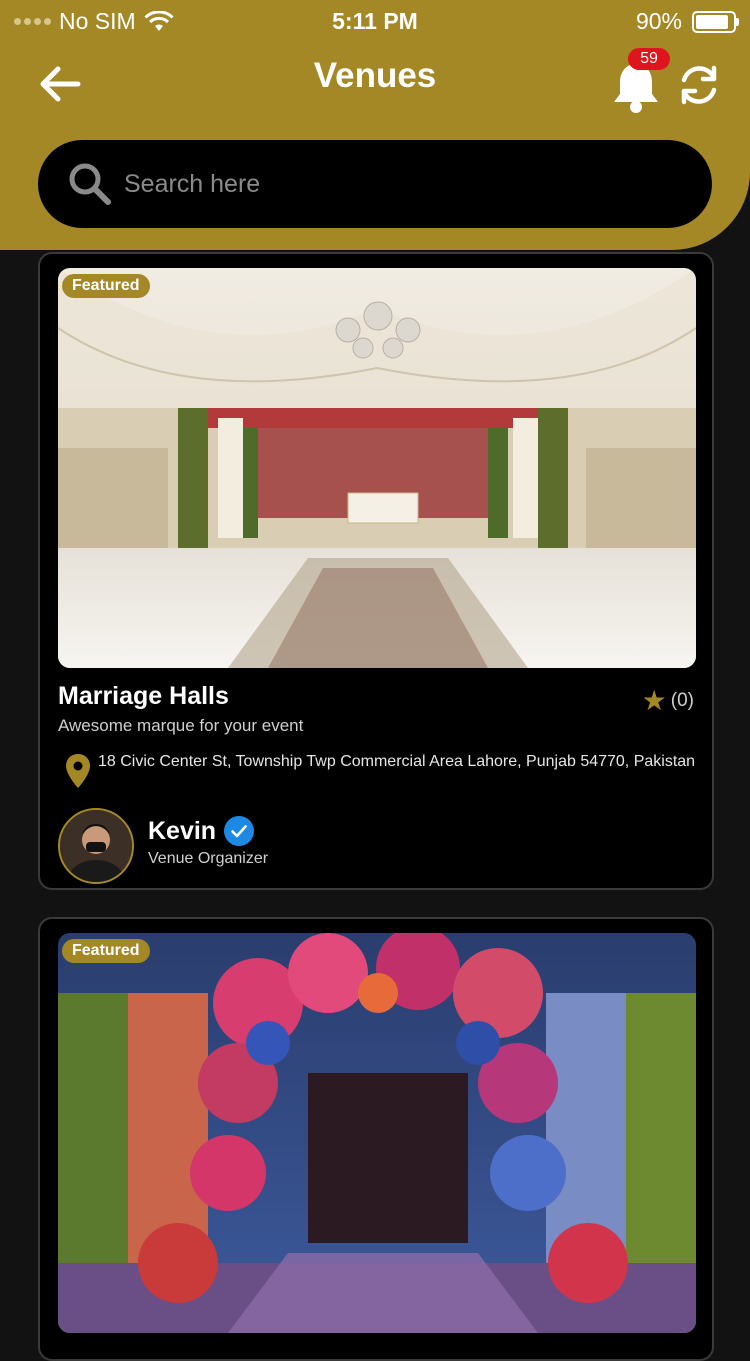 This screenshot has width=750, height=1361. I want to click on organizer-name-row: Kevin, so click(201, 831).